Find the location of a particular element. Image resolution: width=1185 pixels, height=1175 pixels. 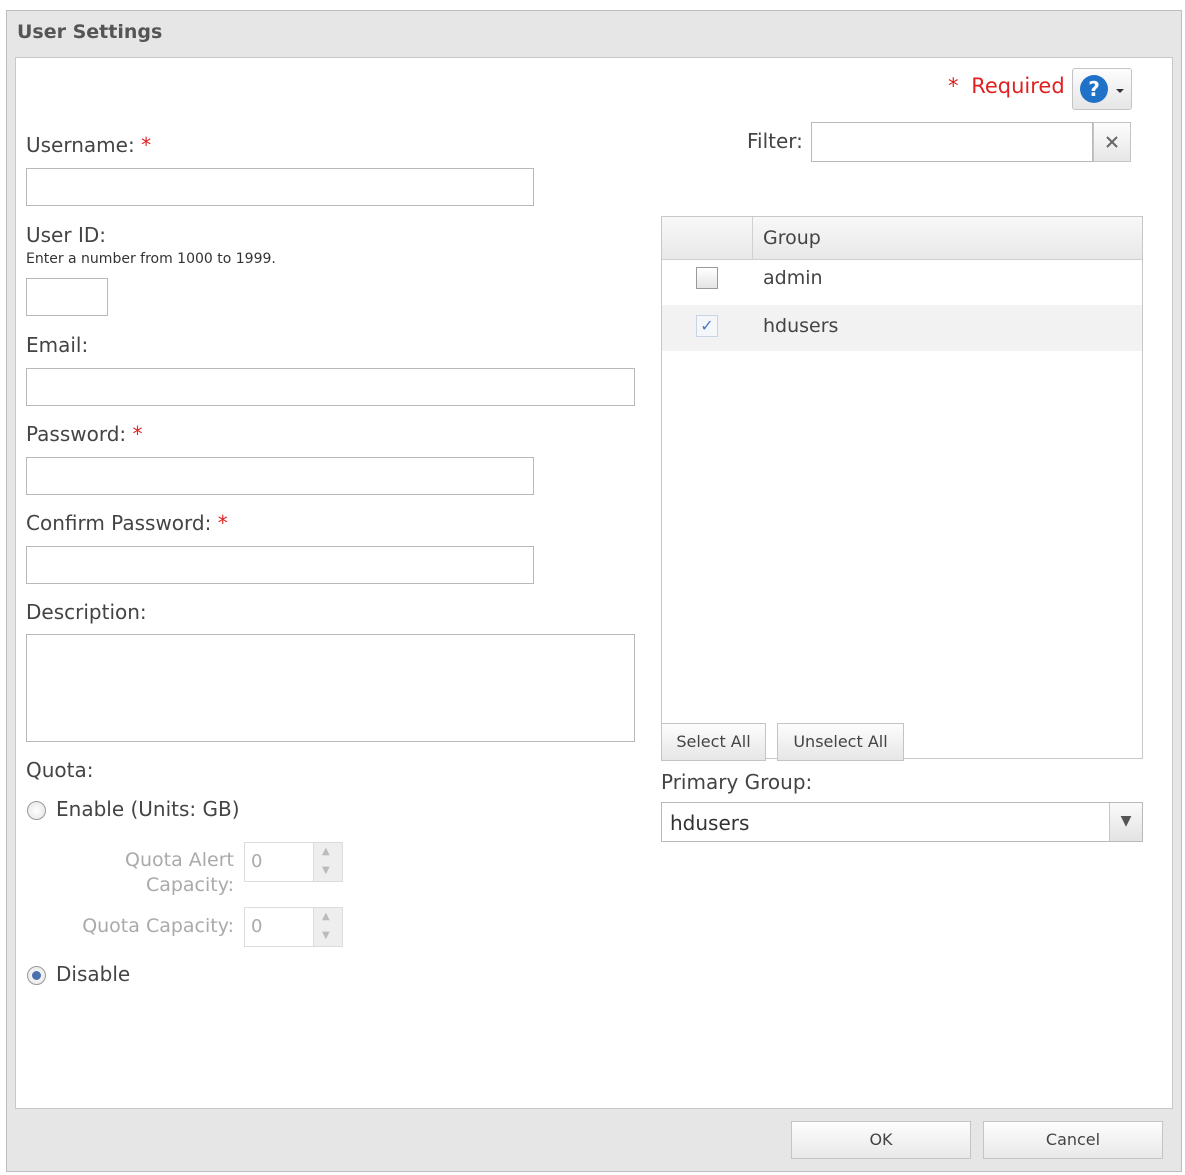

user-id-input is located at coordinates (67, 297).